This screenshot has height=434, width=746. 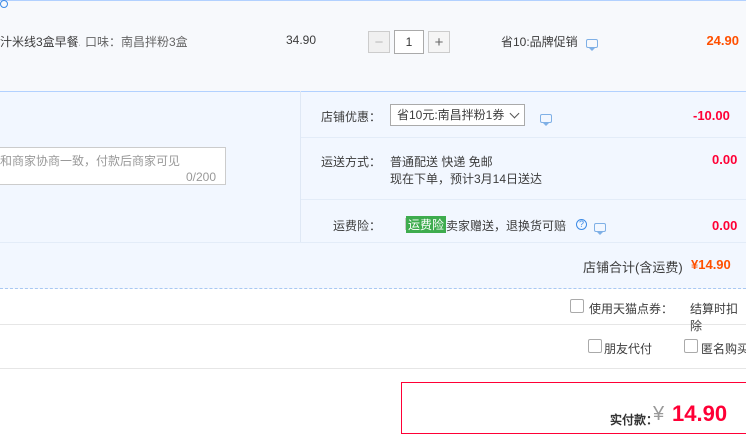 What do you see at coordinates (691, 346) in the screenshot?
I see `anonymous-checkbox` at bounding box center [691, 346].